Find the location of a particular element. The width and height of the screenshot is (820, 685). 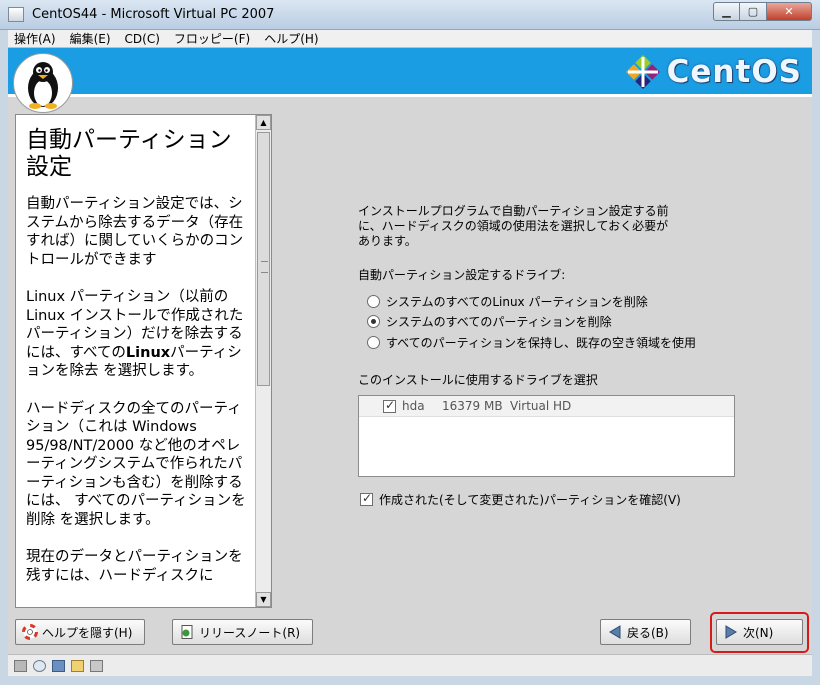

centos-logo: CentOS is located at coordinates (713, 72).